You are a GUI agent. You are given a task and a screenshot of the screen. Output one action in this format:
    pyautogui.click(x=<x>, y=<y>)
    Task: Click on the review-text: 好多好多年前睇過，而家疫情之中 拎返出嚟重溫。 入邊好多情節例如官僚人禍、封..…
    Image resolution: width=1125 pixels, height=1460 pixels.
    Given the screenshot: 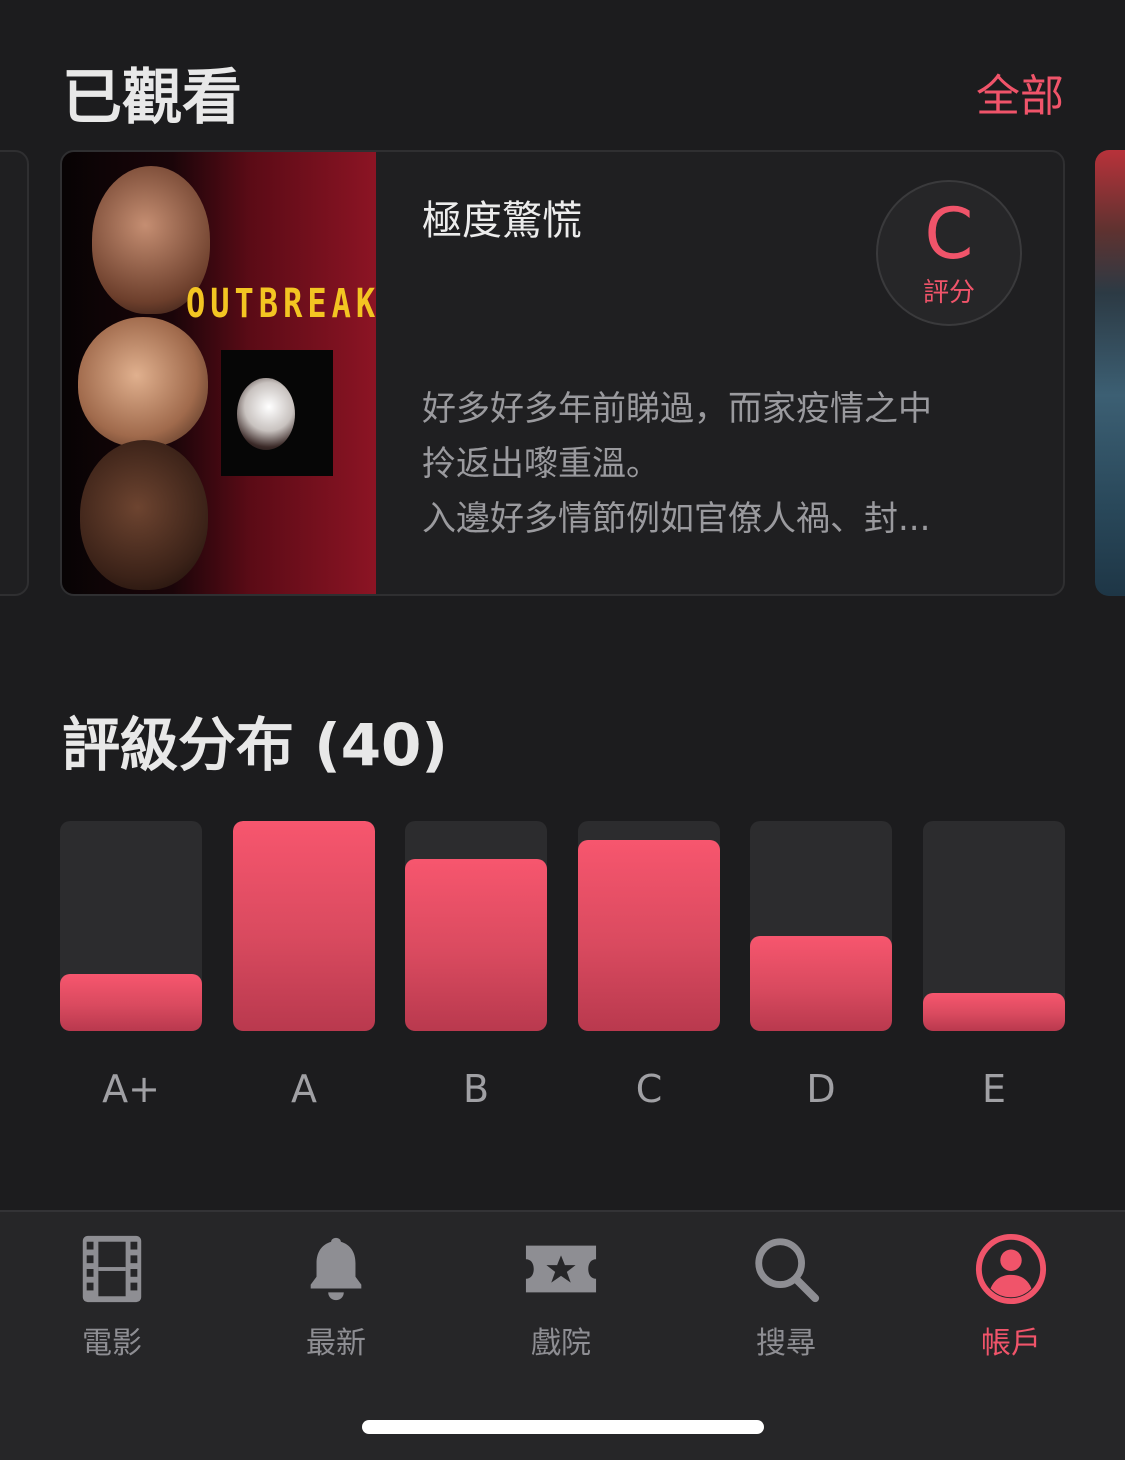 What is the action you would take?
    pyautogui.click(x=717, y=464)
    